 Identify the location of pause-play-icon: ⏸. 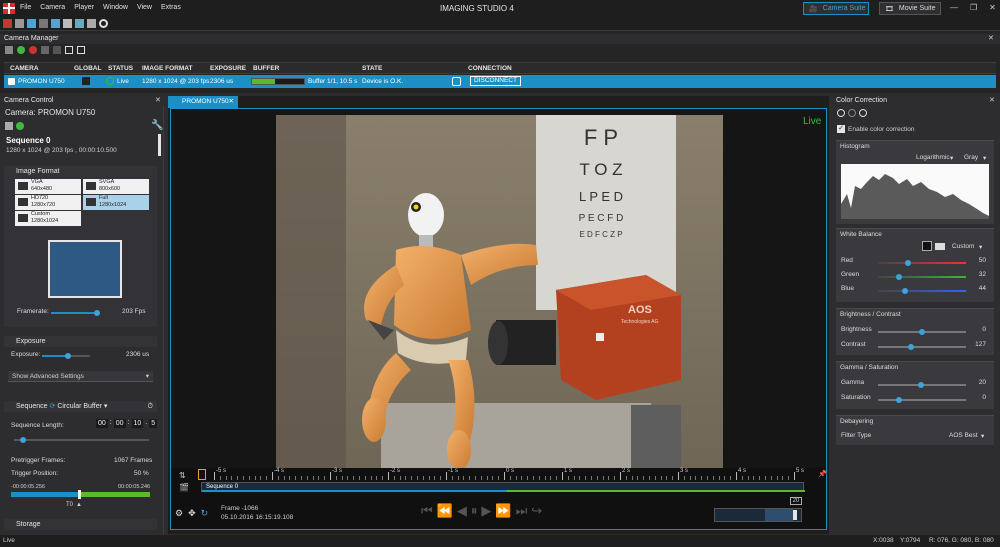
(474, 511).